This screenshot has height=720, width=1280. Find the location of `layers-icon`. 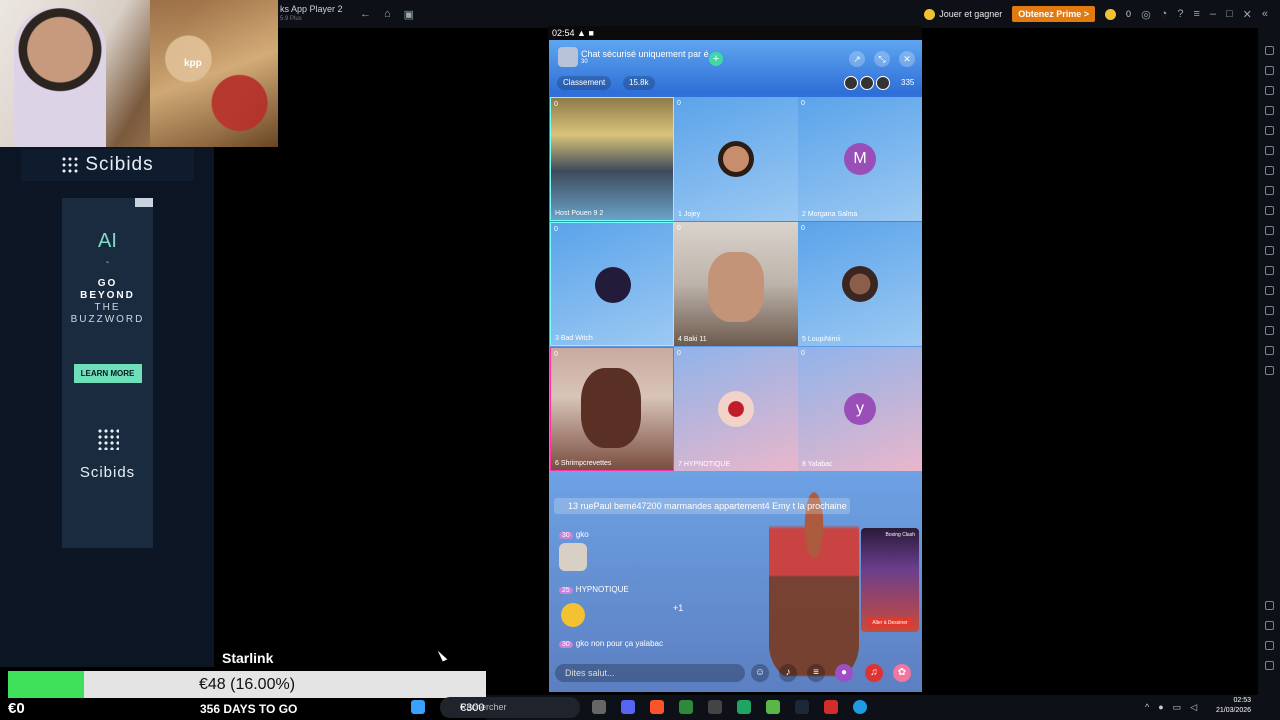

layers-icon is located at coordinates (1269, 350).